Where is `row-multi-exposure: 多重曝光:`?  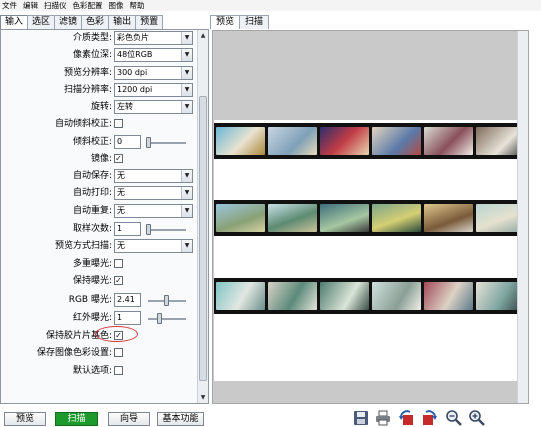 row-multi-exposure: 多重曝光: is located at coordinates (99, 264).